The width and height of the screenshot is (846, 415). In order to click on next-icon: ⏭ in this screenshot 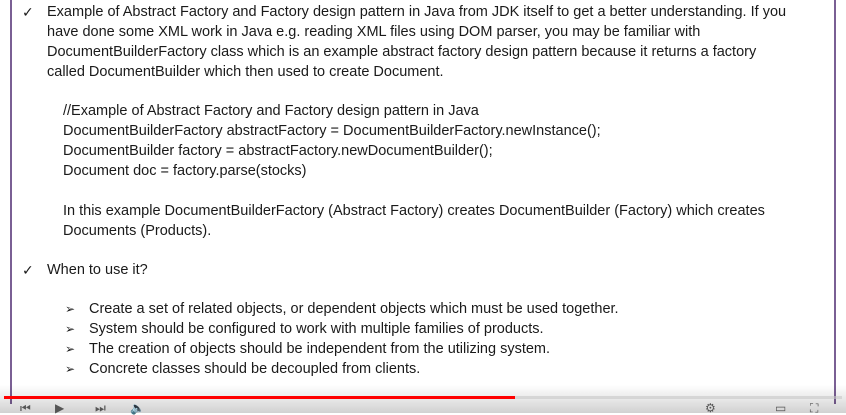, I will do `click(100, 408)`.